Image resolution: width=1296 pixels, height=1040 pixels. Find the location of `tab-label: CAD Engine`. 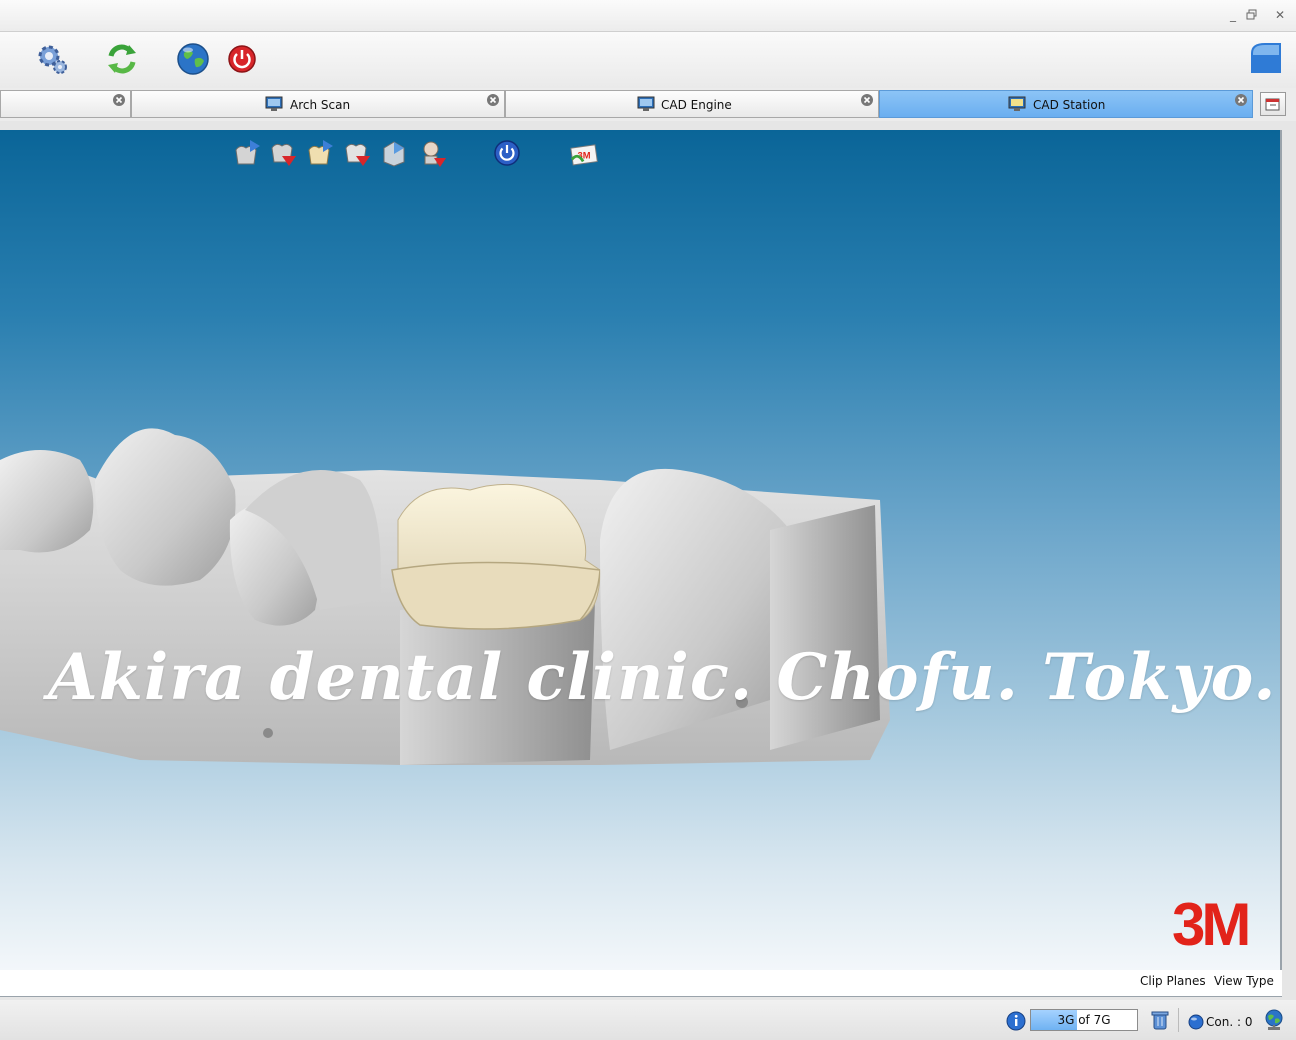

tab-label: CAD Engine is located at coordinates (696, 105).